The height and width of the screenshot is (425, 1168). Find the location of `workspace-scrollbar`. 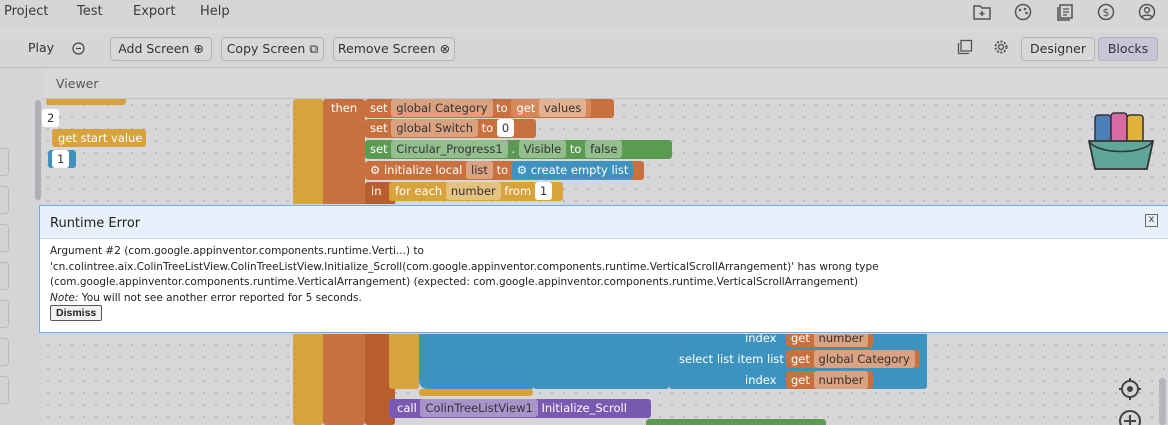

workspace-scrollbar is located at coordinates (1162, 401).